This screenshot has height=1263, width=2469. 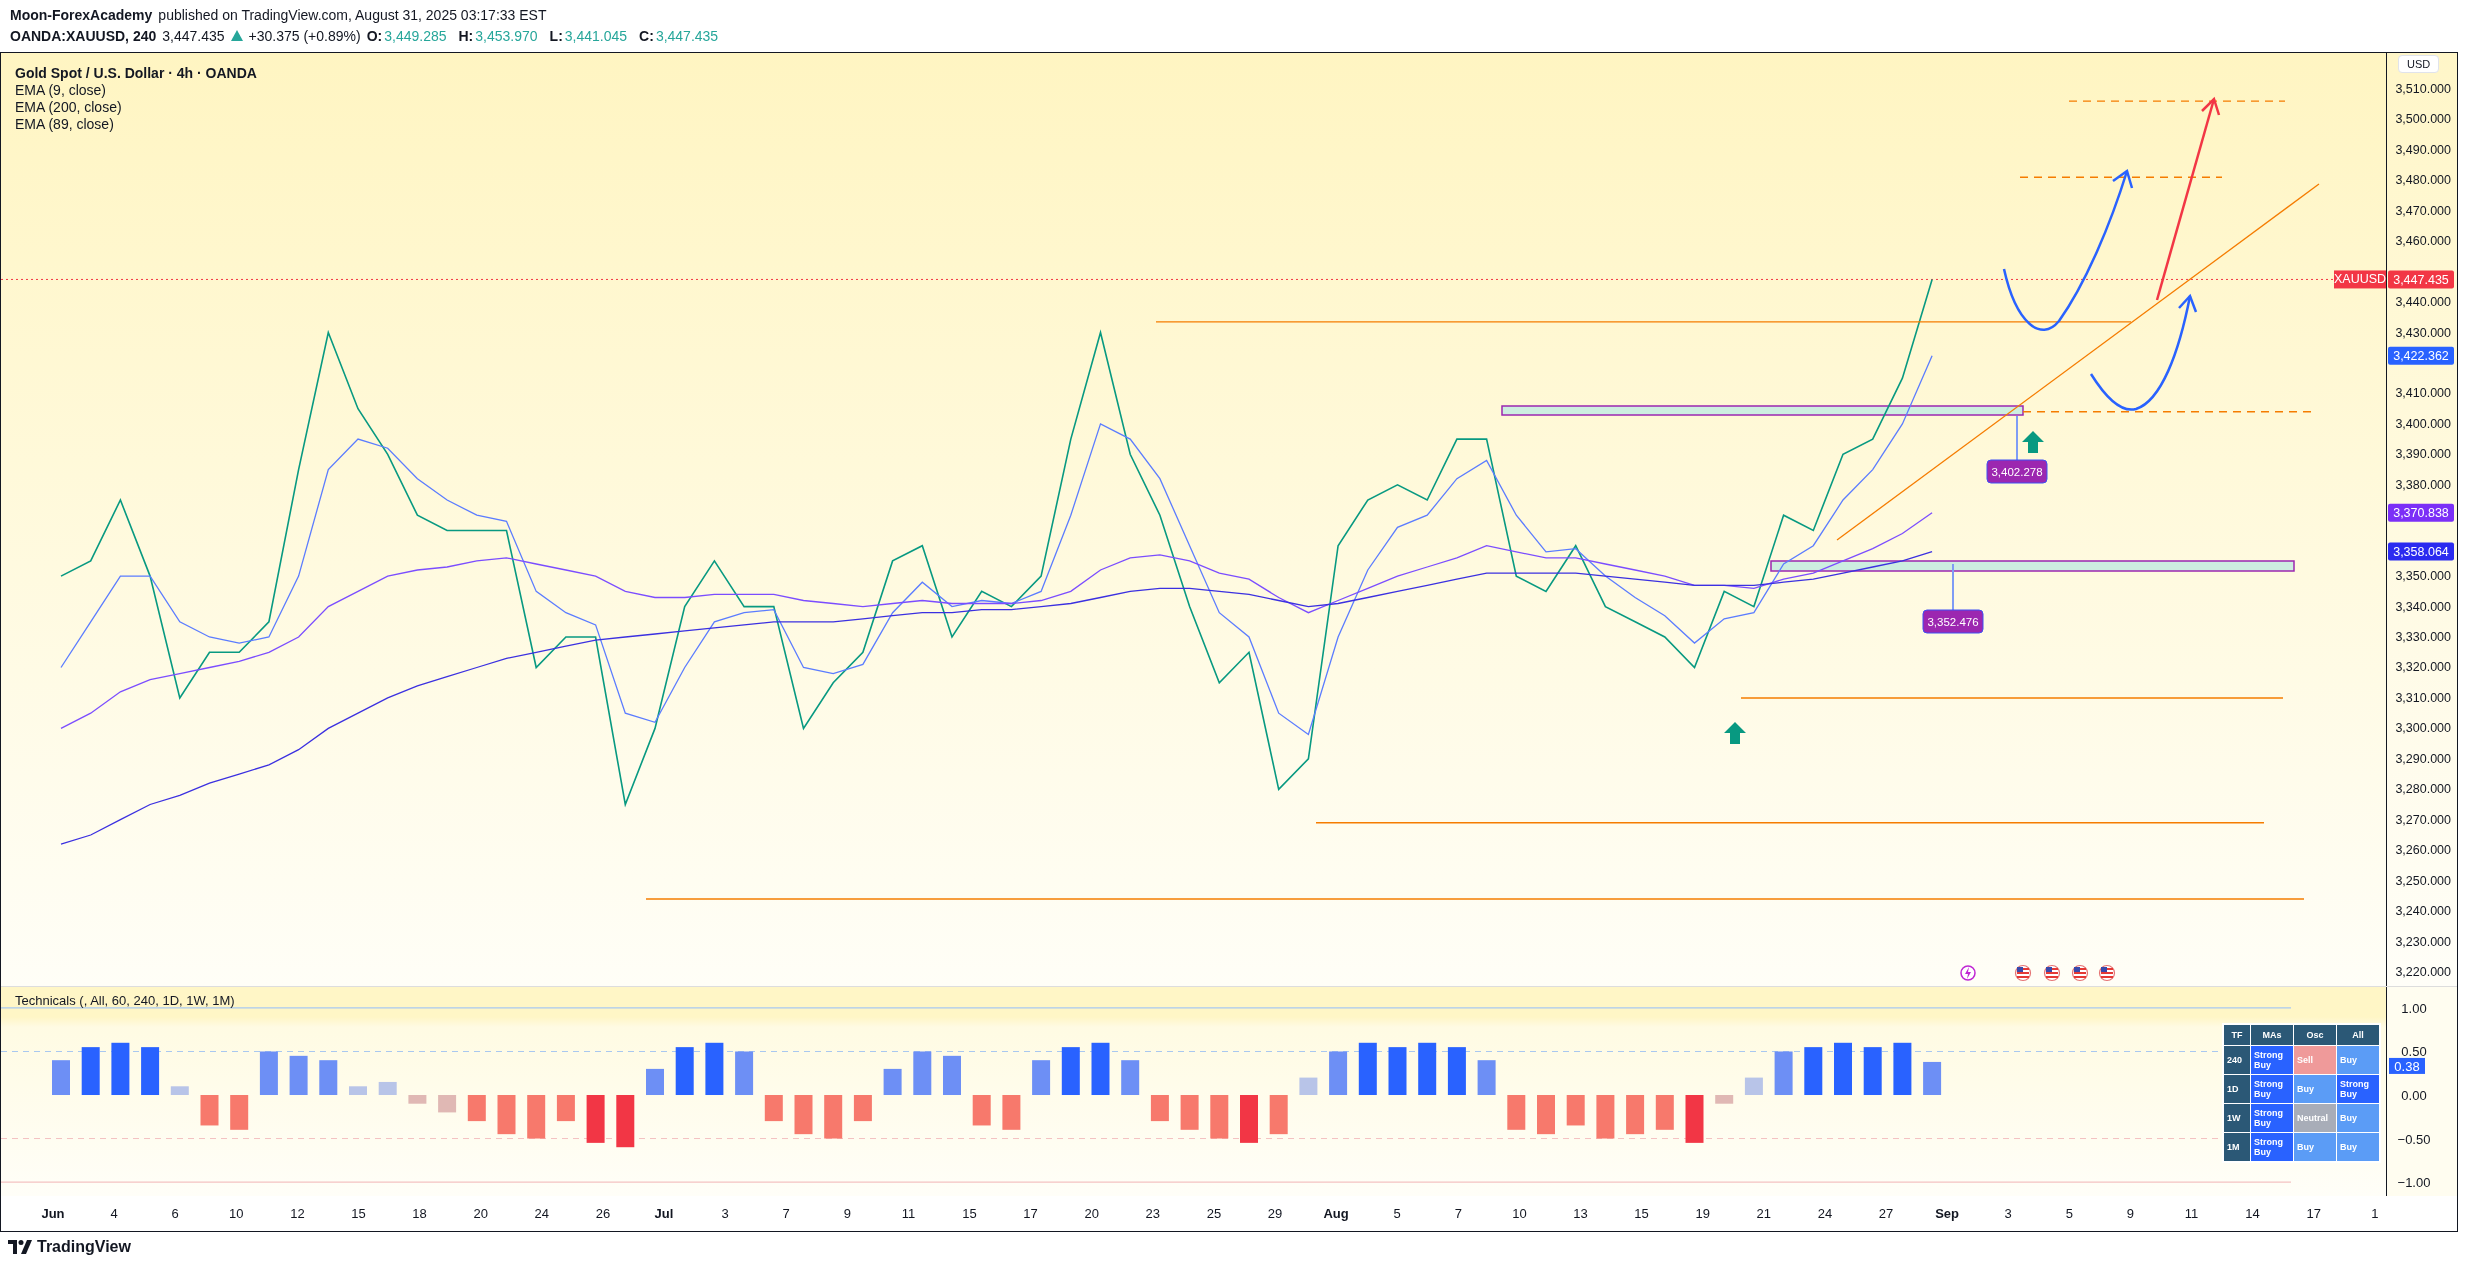 What do you see at coordinates (1702, 1213) in the screenshot?
I see `date-axis-label: 19` at bounding box center [1702, 1213].